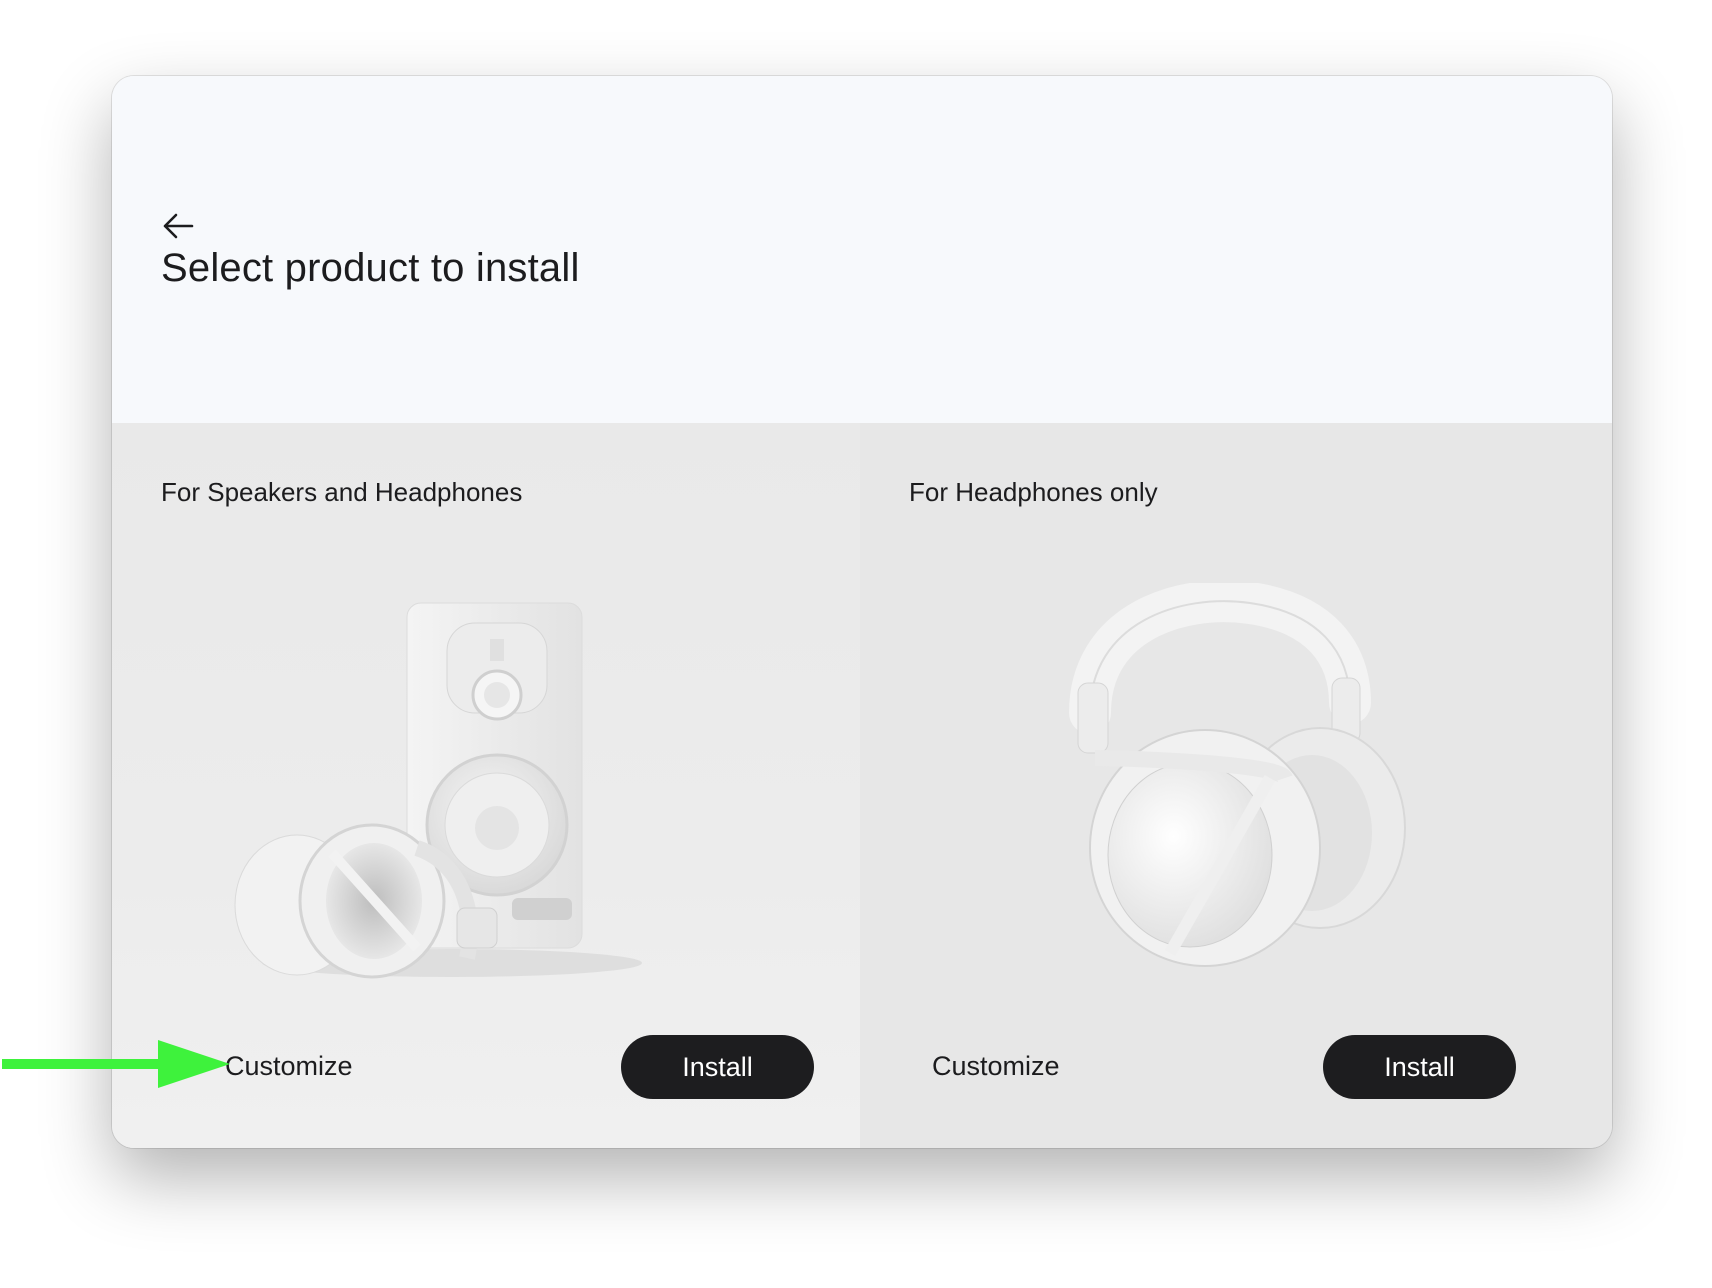 This screenshot has width=1712, height=1288. I want to click on page-title: Select product to install, so click(370, 268).